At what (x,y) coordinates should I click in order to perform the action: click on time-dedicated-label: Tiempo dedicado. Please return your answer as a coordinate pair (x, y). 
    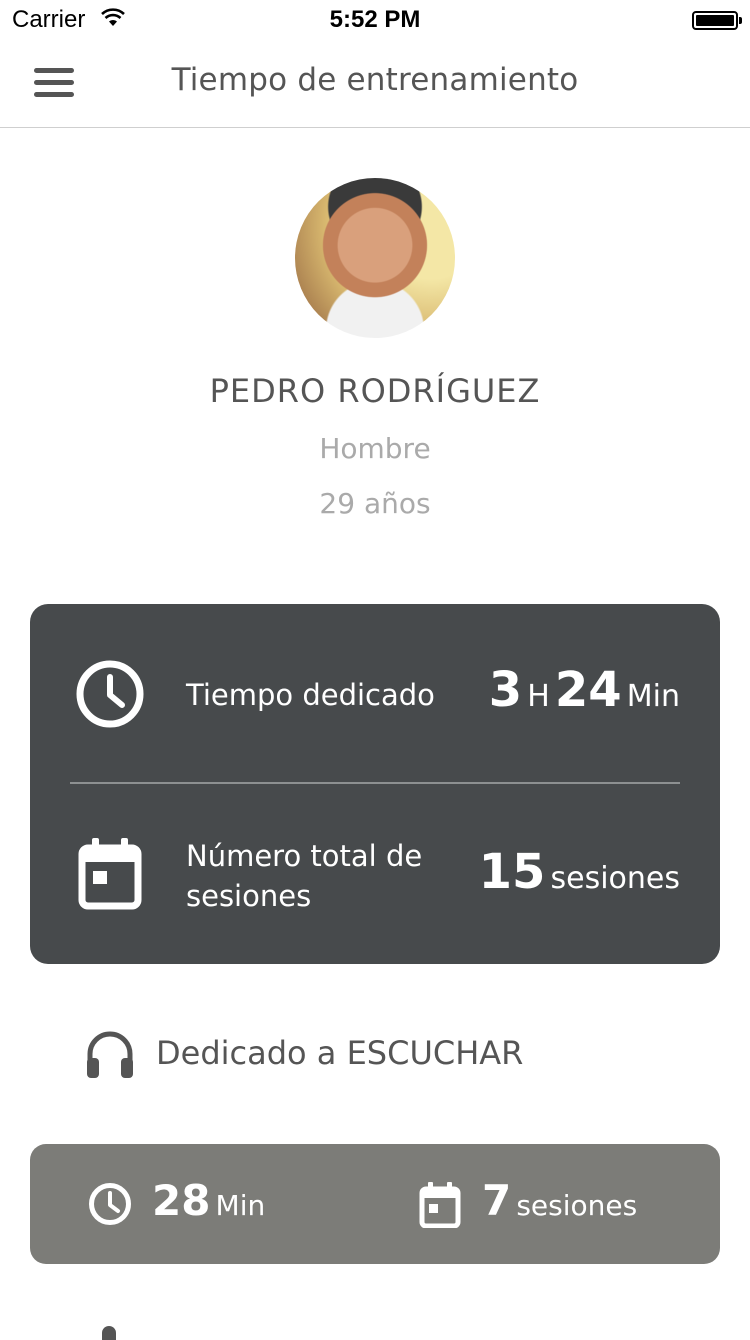
    Looking at the image, I should click on (310, 695).